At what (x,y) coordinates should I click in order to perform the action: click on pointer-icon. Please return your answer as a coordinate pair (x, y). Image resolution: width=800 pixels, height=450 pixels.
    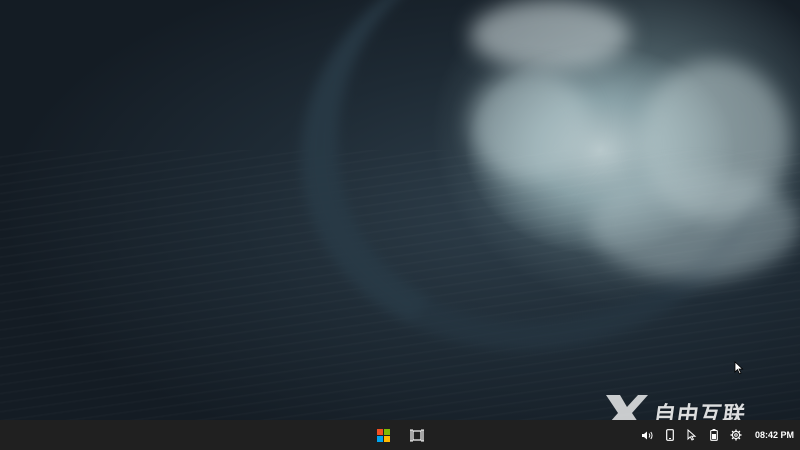
    Looking at the image, I should click on (692, 435).